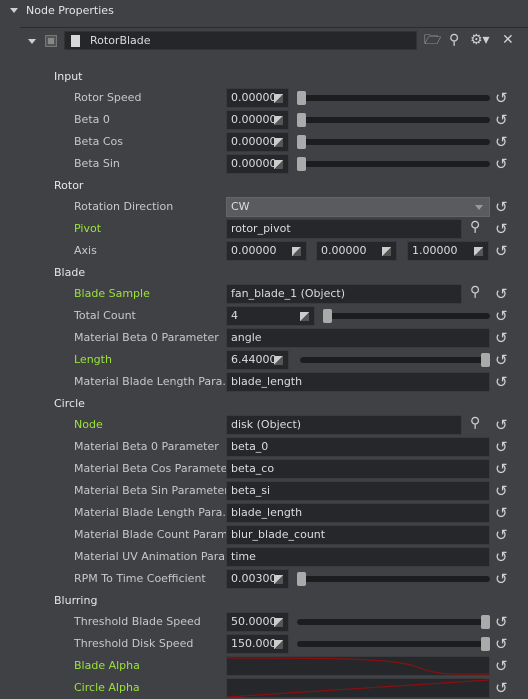 The width and height of the screenshot is (528, 699). I want to click on text-field: beta_co, so click(358, 469).